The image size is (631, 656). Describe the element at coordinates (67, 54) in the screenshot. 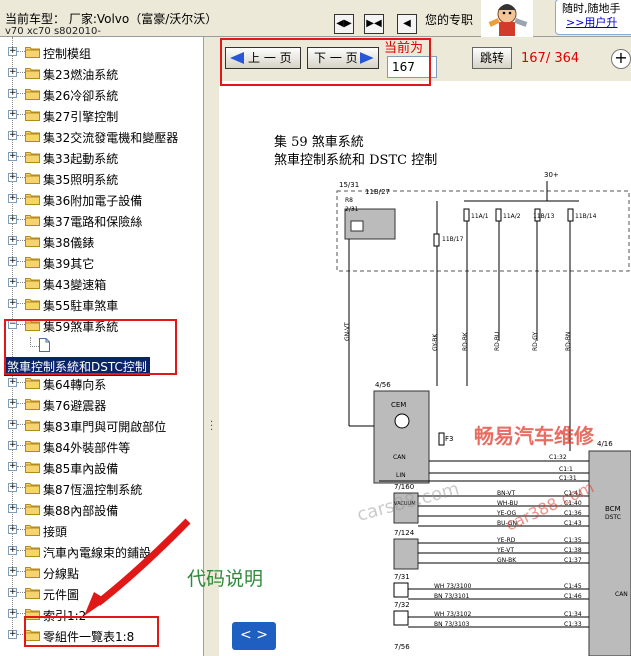

I see `tree-item-label: 控制模组` at that location.